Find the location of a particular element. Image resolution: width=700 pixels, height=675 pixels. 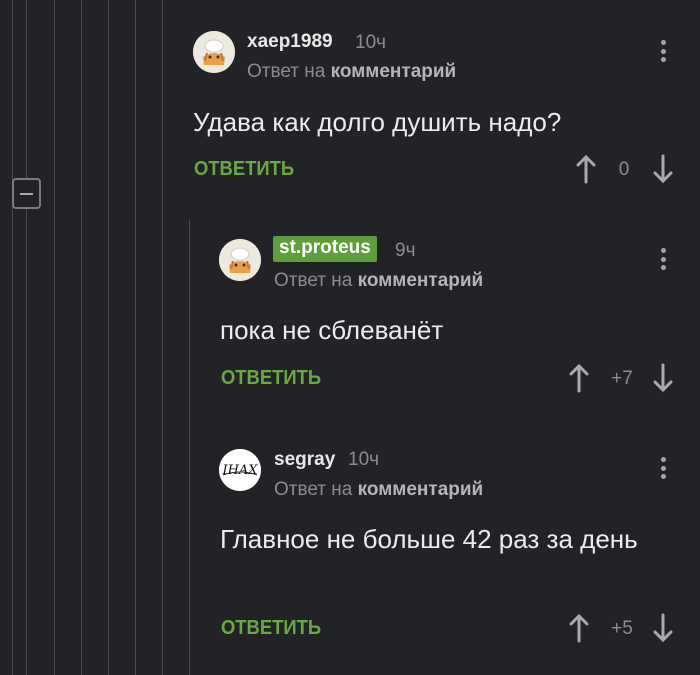

avatar: IHAX is located at coordinates (240, 470).